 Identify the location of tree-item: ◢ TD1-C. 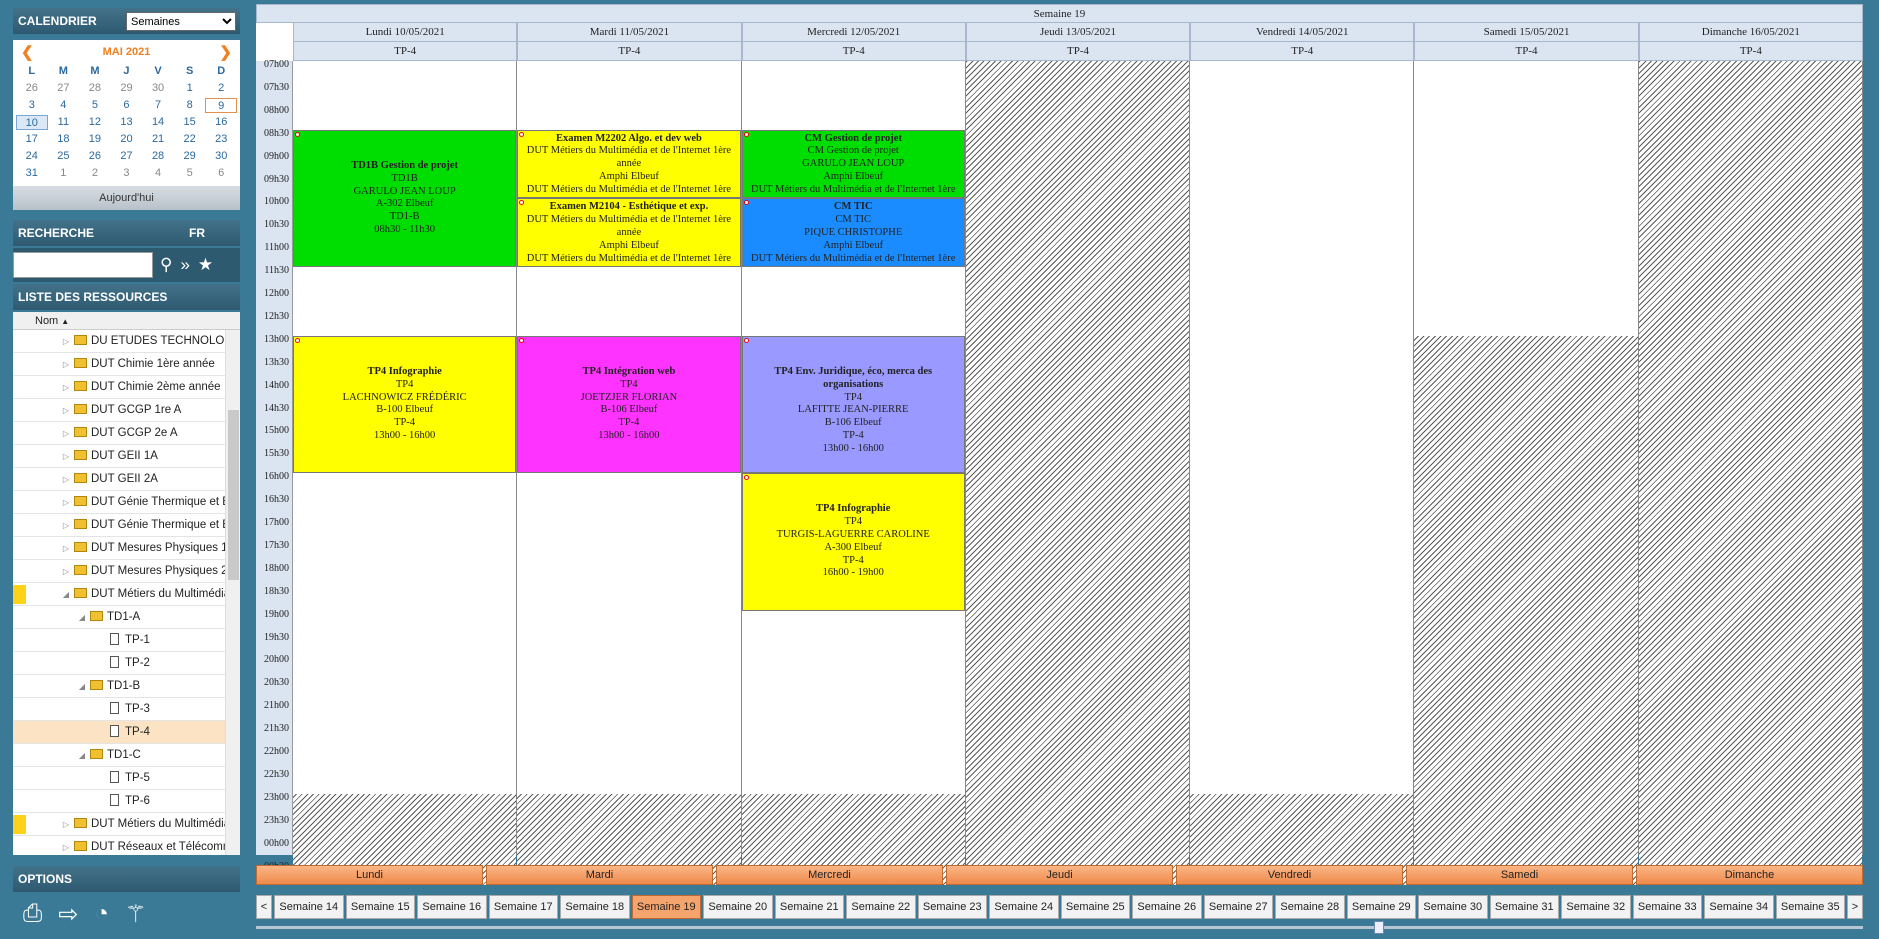
(119, 755).